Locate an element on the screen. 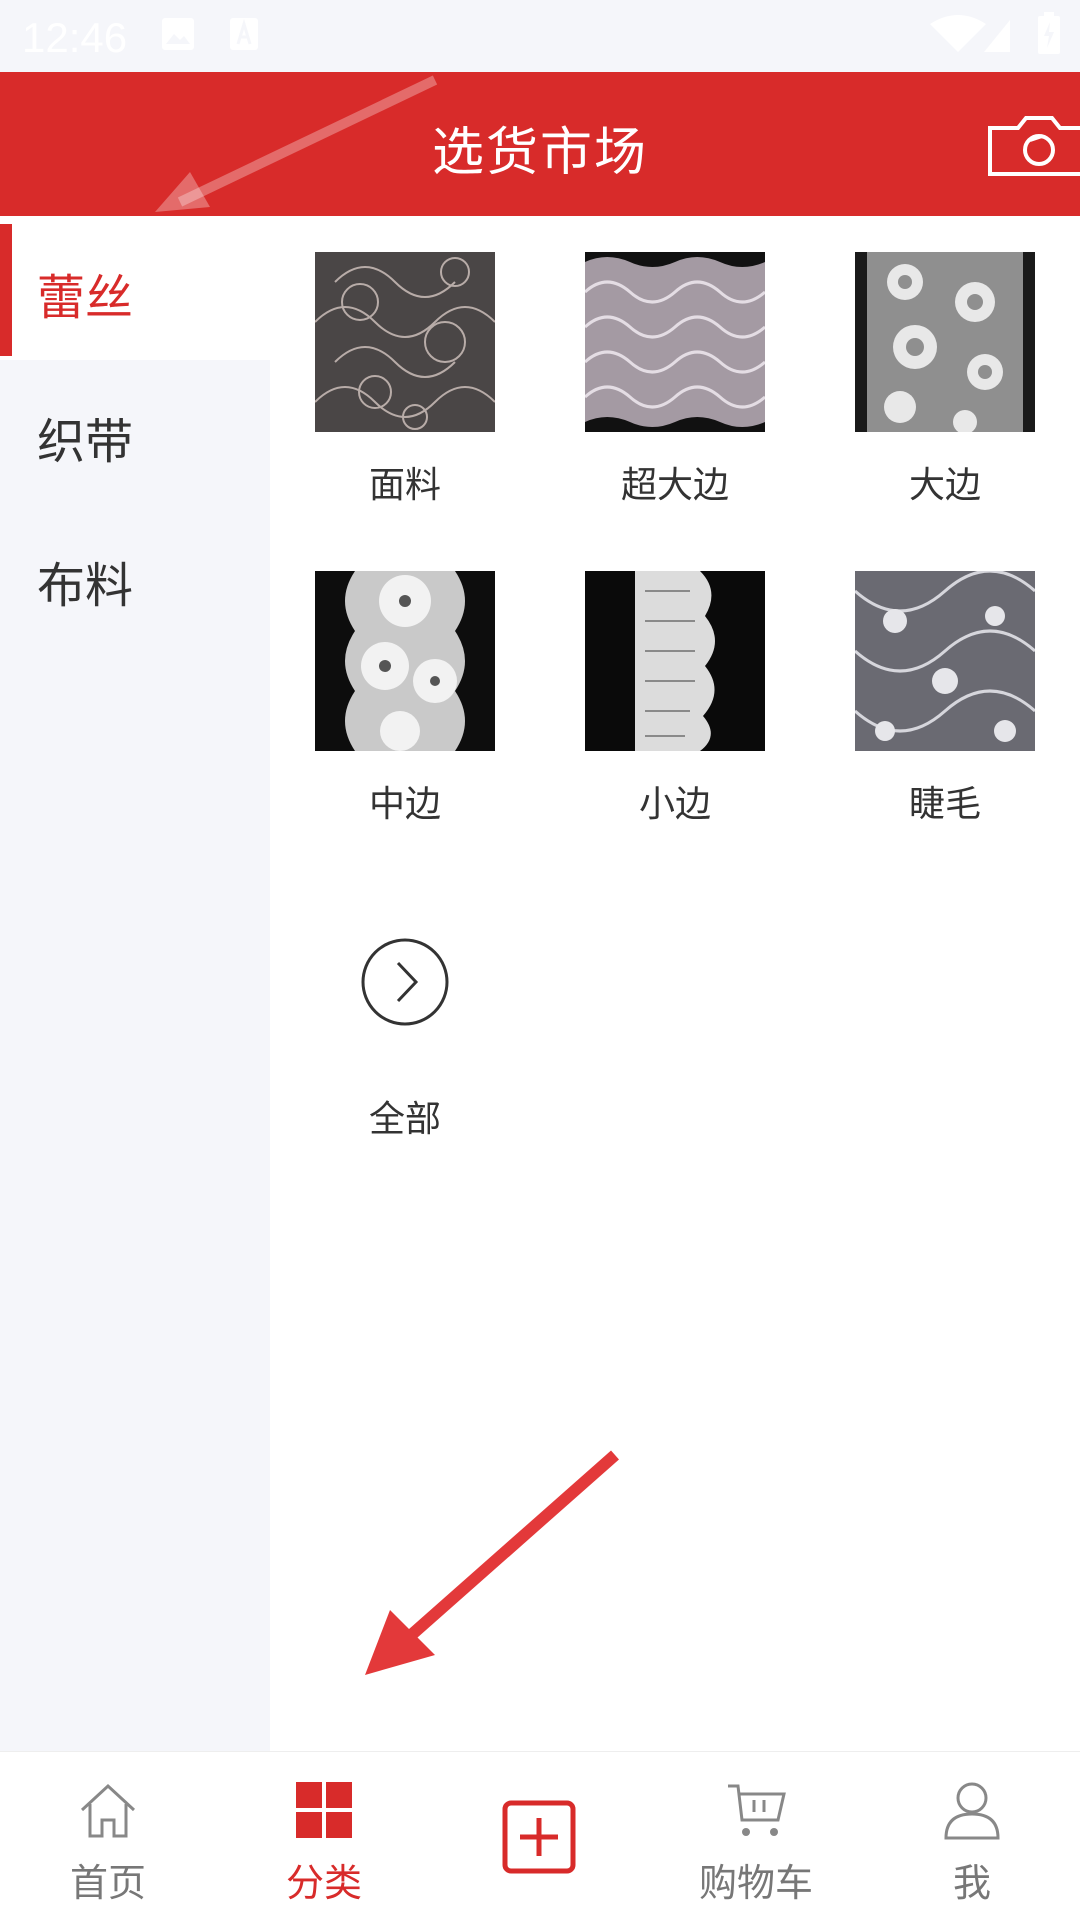  image-notification-icon is located at coordinates (178, 34).